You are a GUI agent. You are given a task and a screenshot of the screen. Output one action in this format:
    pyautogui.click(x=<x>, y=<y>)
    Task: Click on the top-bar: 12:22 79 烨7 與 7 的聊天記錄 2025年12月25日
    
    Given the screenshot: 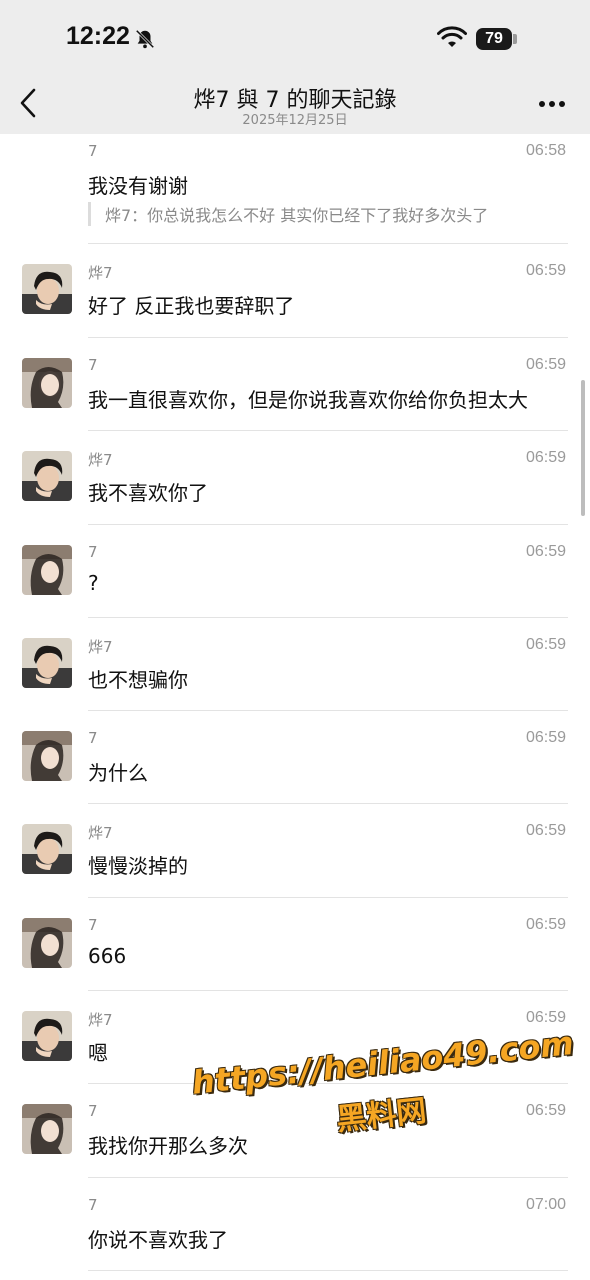 What is the action you would take?
    pyautogui.click(x=295, y=67)
    